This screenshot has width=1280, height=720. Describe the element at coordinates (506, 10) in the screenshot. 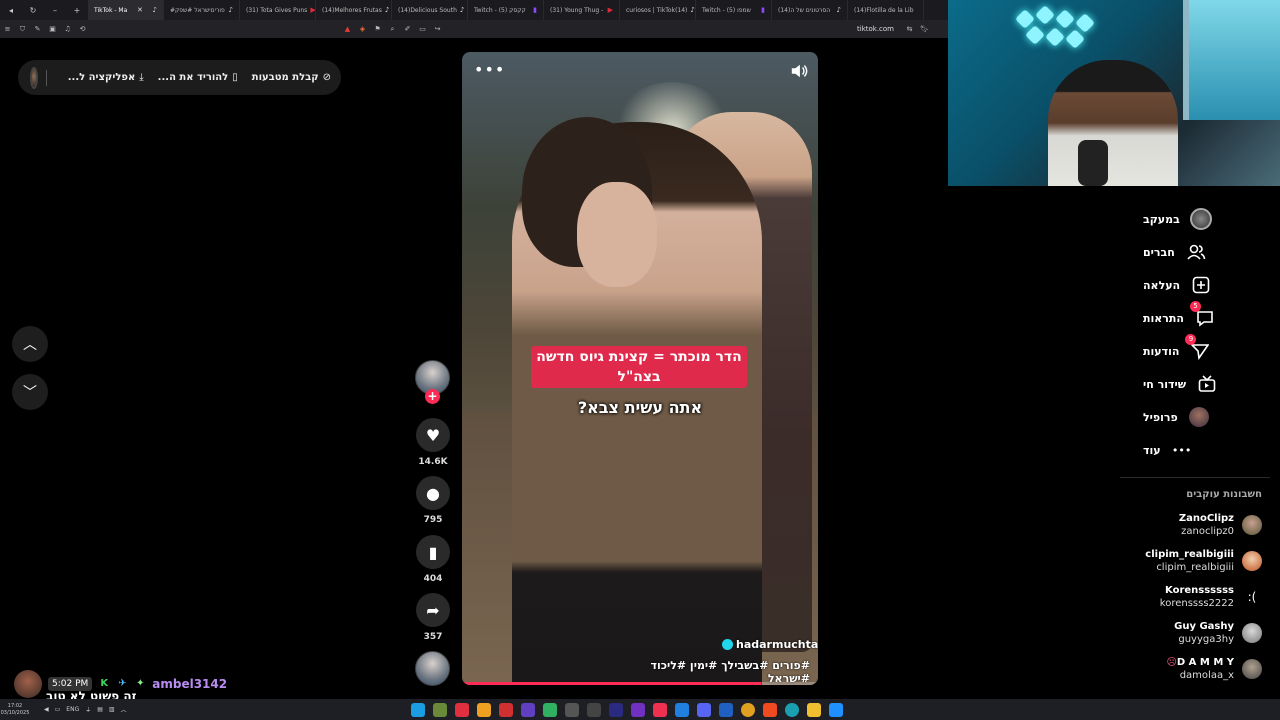

I see `browser-tab: Twitch - קקסק (5) ▮` at that location.